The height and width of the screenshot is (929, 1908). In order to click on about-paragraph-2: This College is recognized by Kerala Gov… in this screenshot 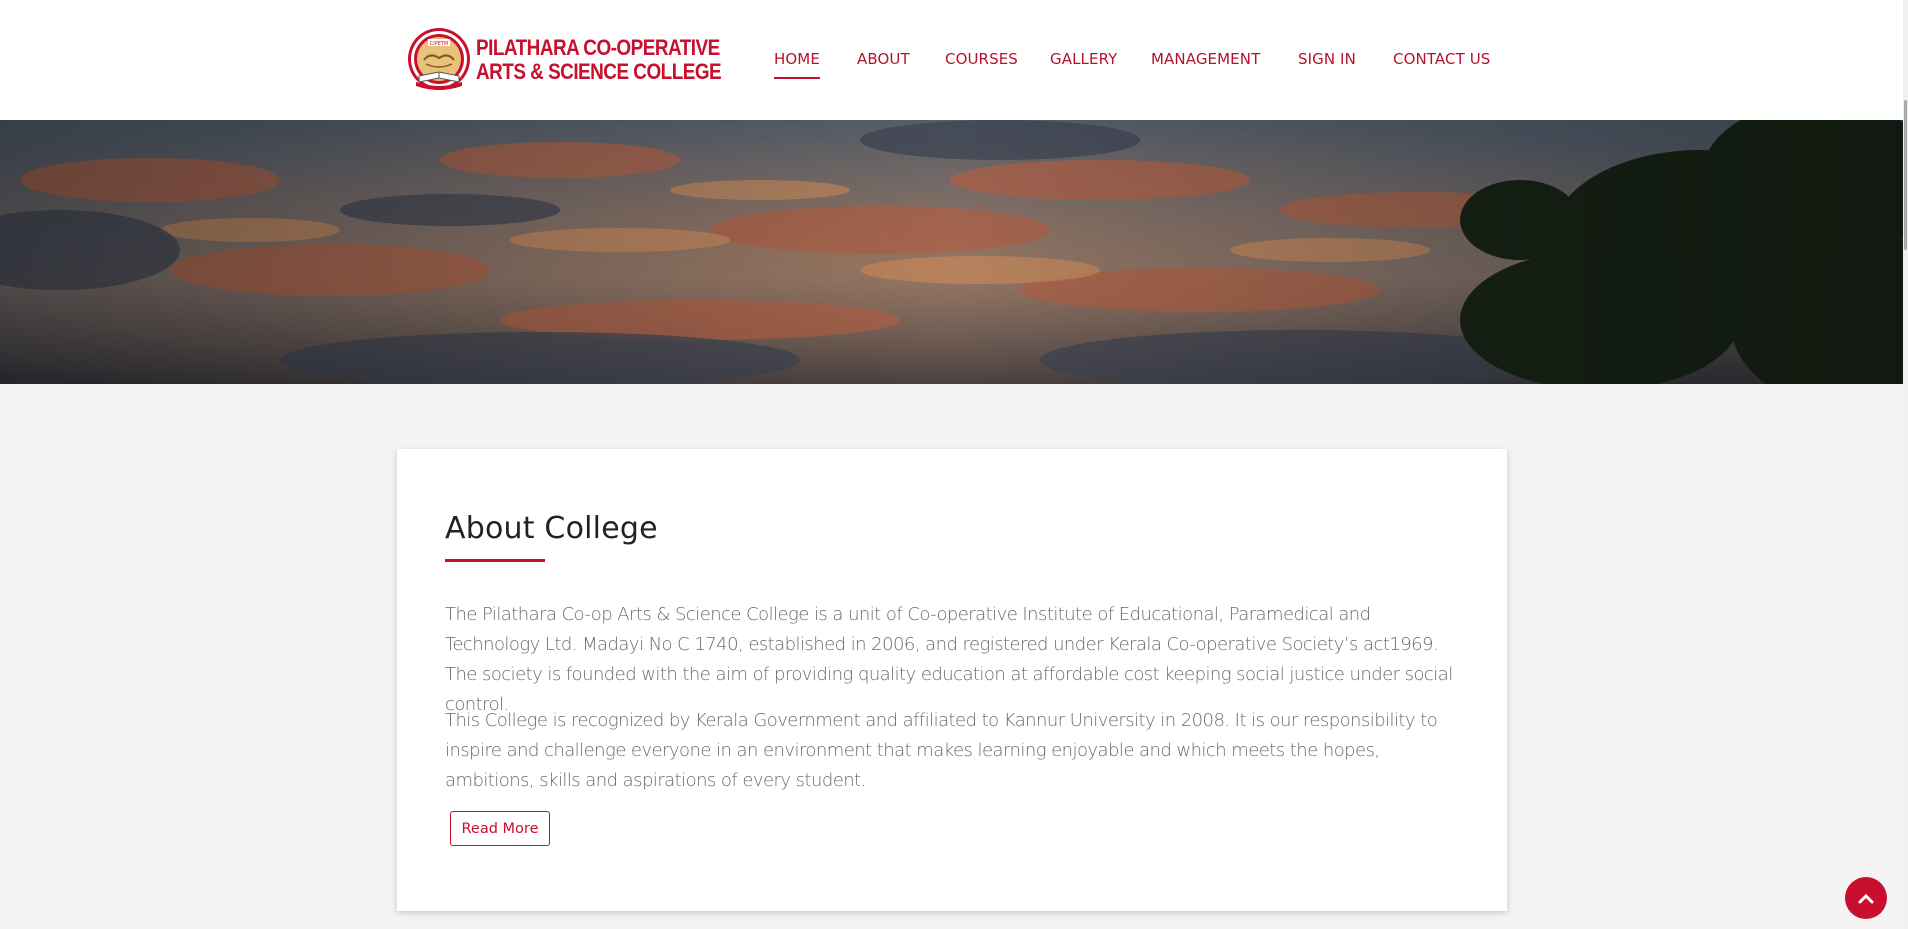, I will do `click(941, 750)`.